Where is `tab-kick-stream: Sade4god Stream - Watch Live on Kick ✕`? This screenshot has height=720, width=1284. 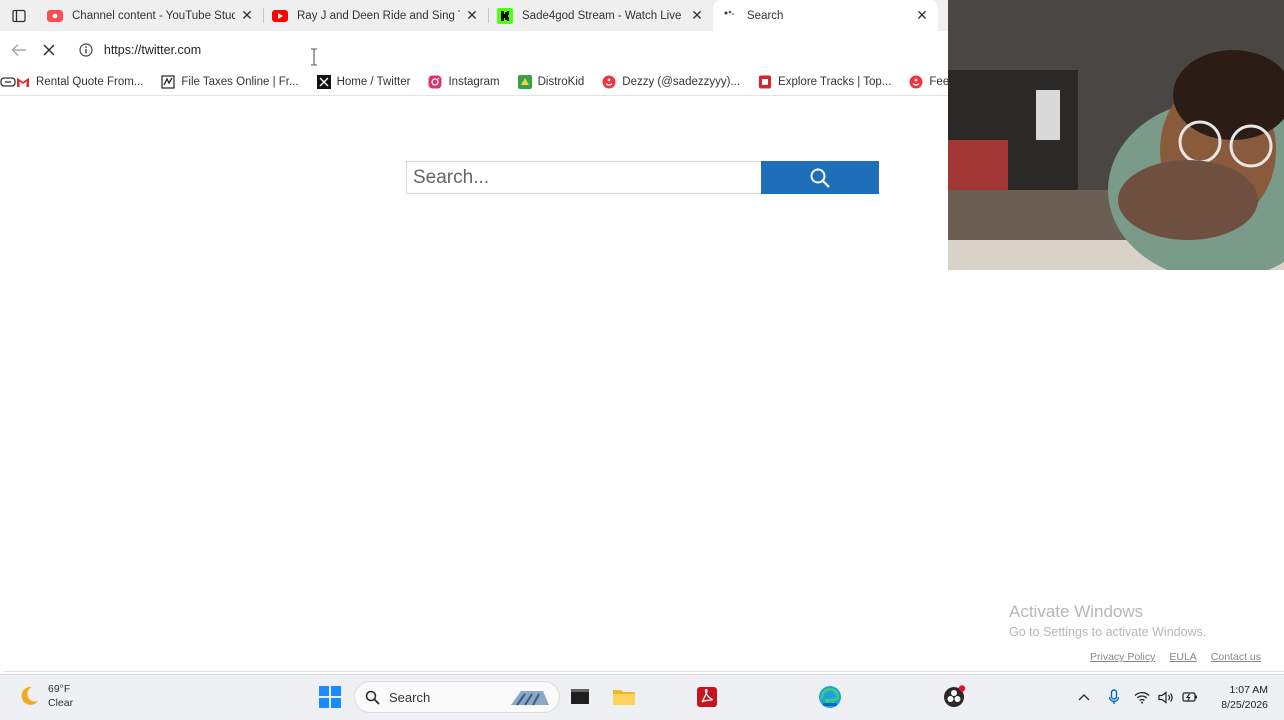 tab-kick-stream: Sade4god Stream - Watch Live on Kick ✕ is located at coordinates (600, 15).